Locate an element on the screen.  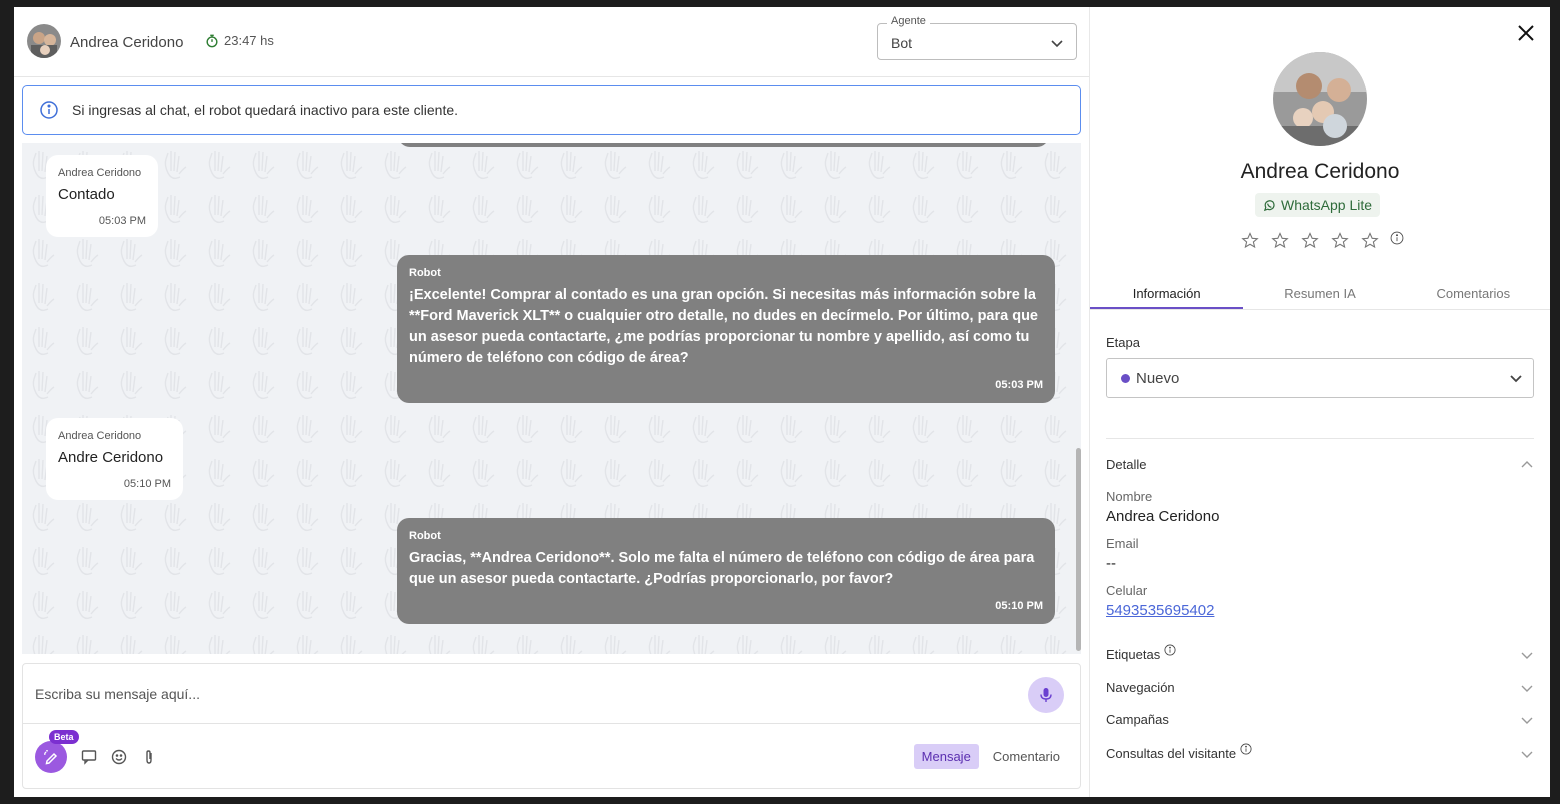
section-label: Campañas is located at coordinates (1137, 719).